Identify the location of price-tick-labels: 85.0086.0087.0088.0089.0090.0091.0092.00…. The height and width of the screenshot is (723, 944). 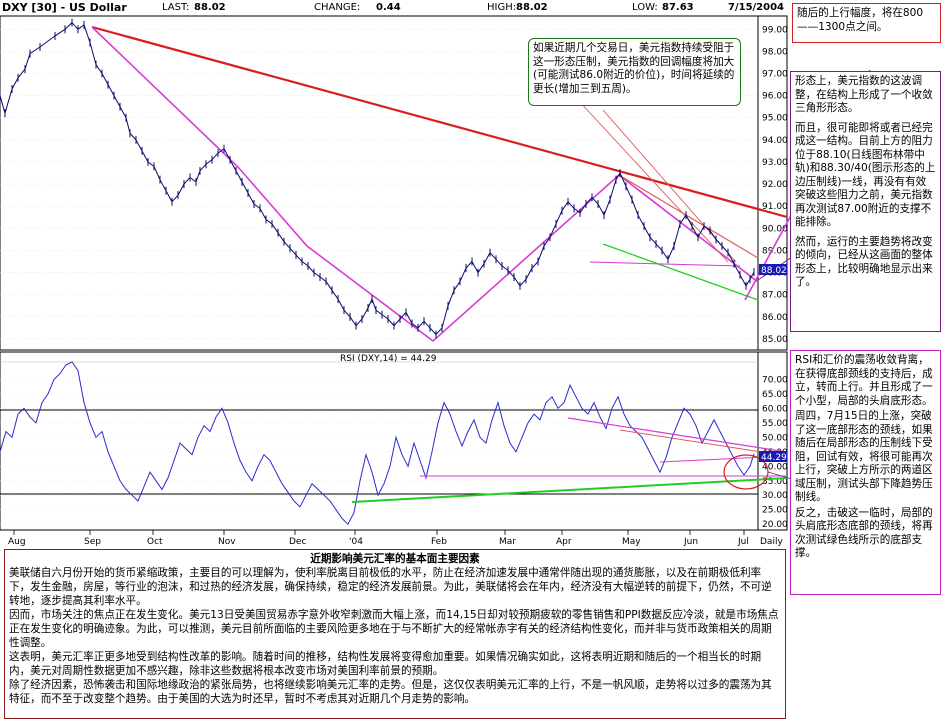
(775, 185).